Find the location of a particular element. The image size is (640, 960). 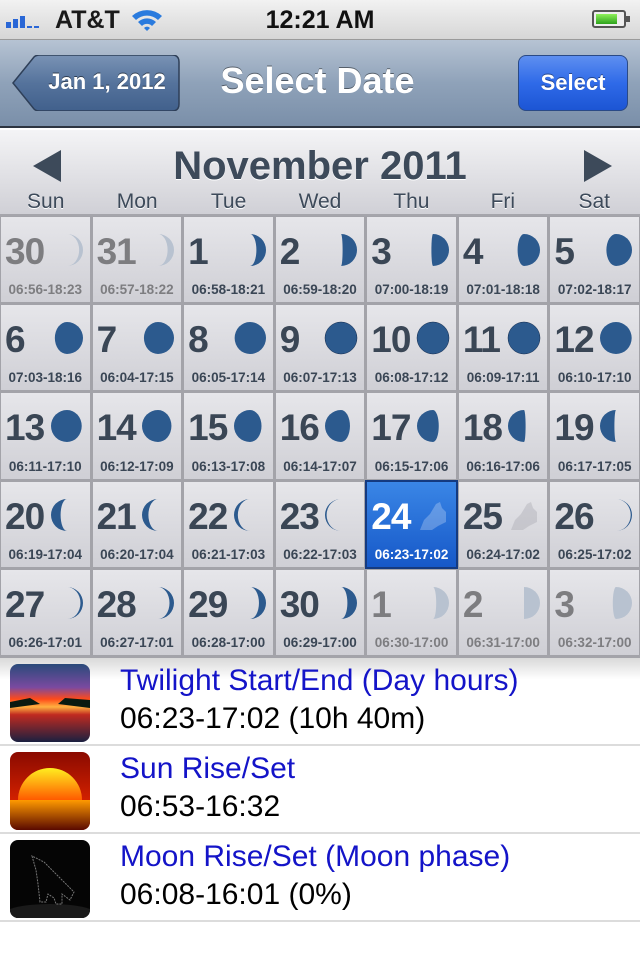

day-cell: 30 06:56-18:23 is located at coordinates (45, 260).